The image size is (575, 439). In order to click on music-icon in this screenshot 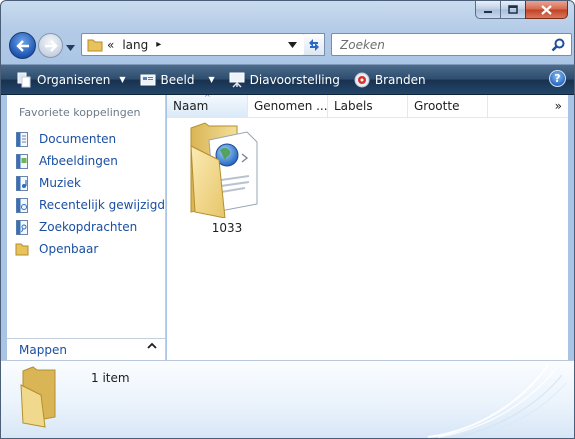, I will do `click(22, 183)`.